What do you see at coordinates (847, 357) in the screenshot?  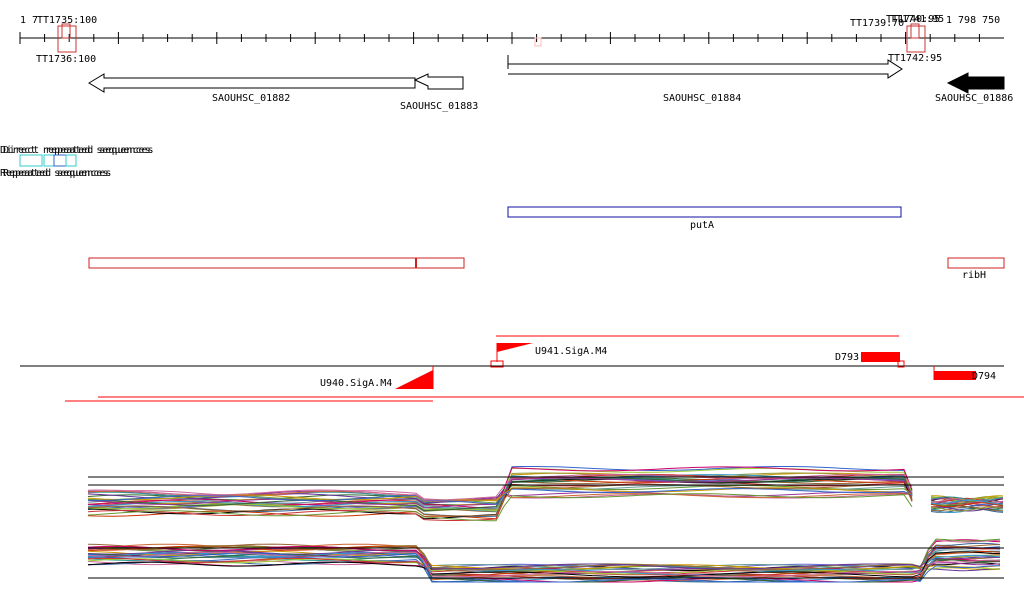 I see `segment-label: D793` at bounding box center [847, 357].